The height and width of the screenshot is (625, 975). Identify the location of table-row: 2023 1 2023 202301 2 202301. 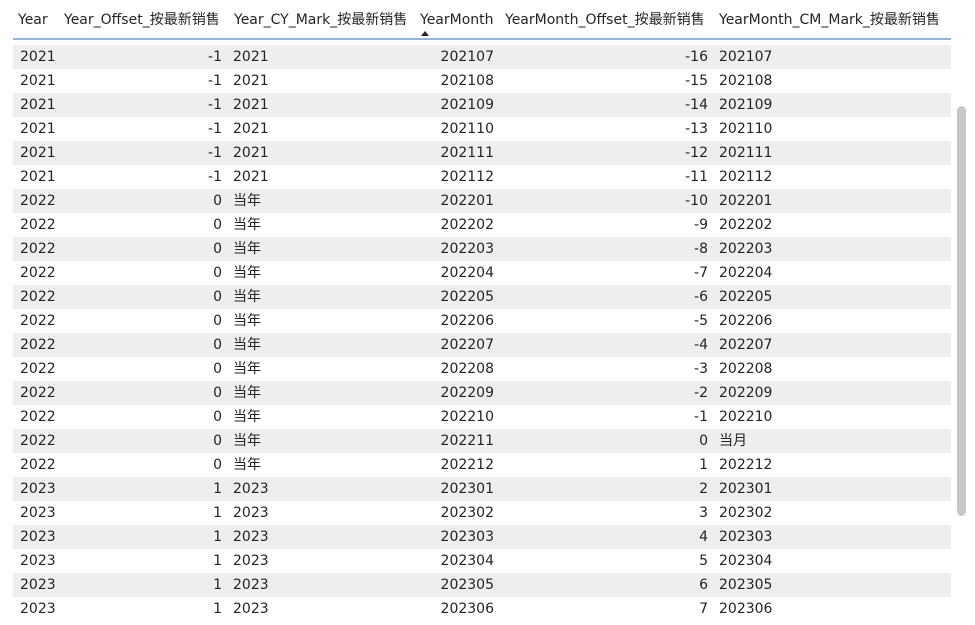
(482, 489).